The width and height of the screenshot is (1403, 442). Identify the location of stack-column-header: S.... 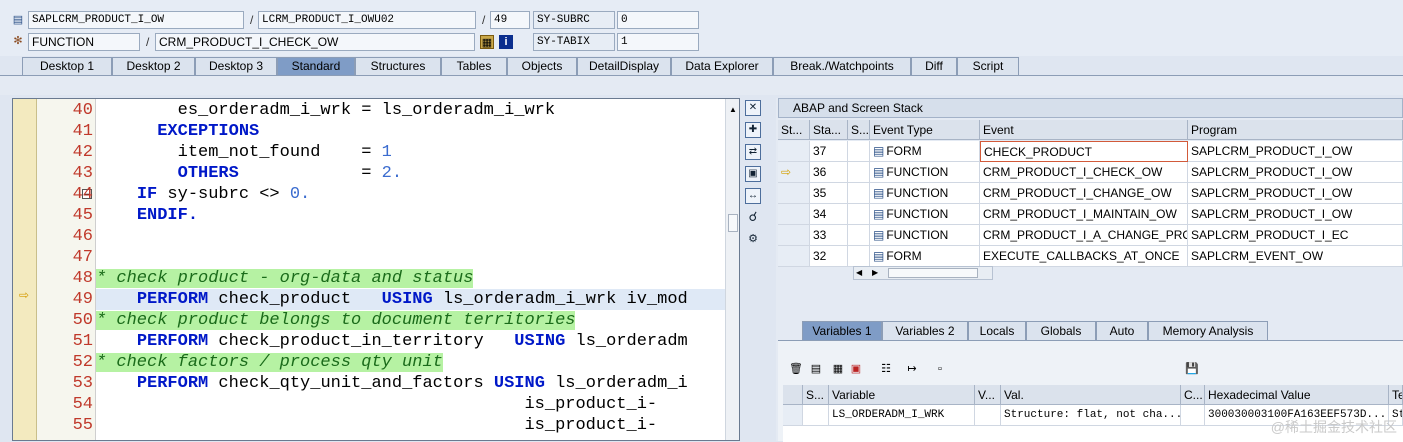
(859, 130).